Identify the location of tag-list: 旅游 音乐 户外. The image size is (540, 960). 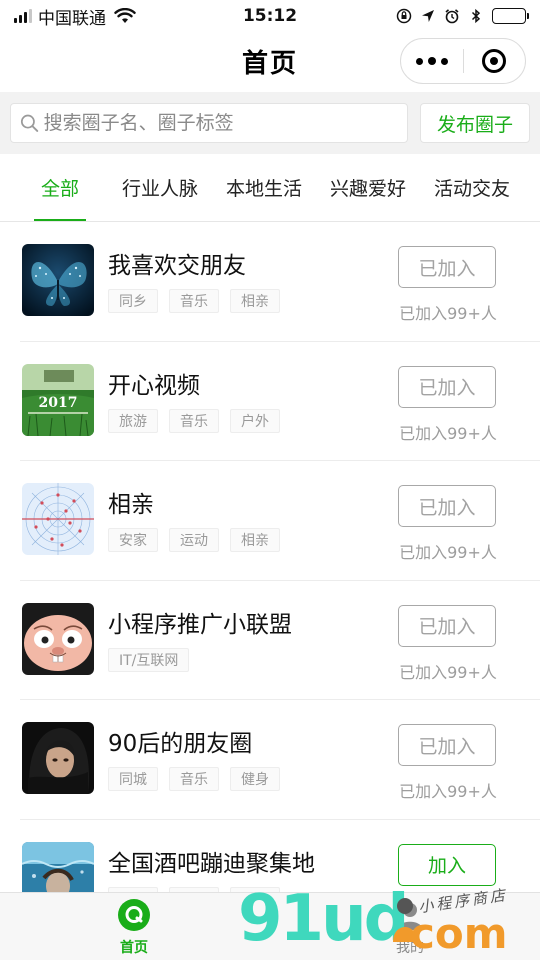
(194, 420).